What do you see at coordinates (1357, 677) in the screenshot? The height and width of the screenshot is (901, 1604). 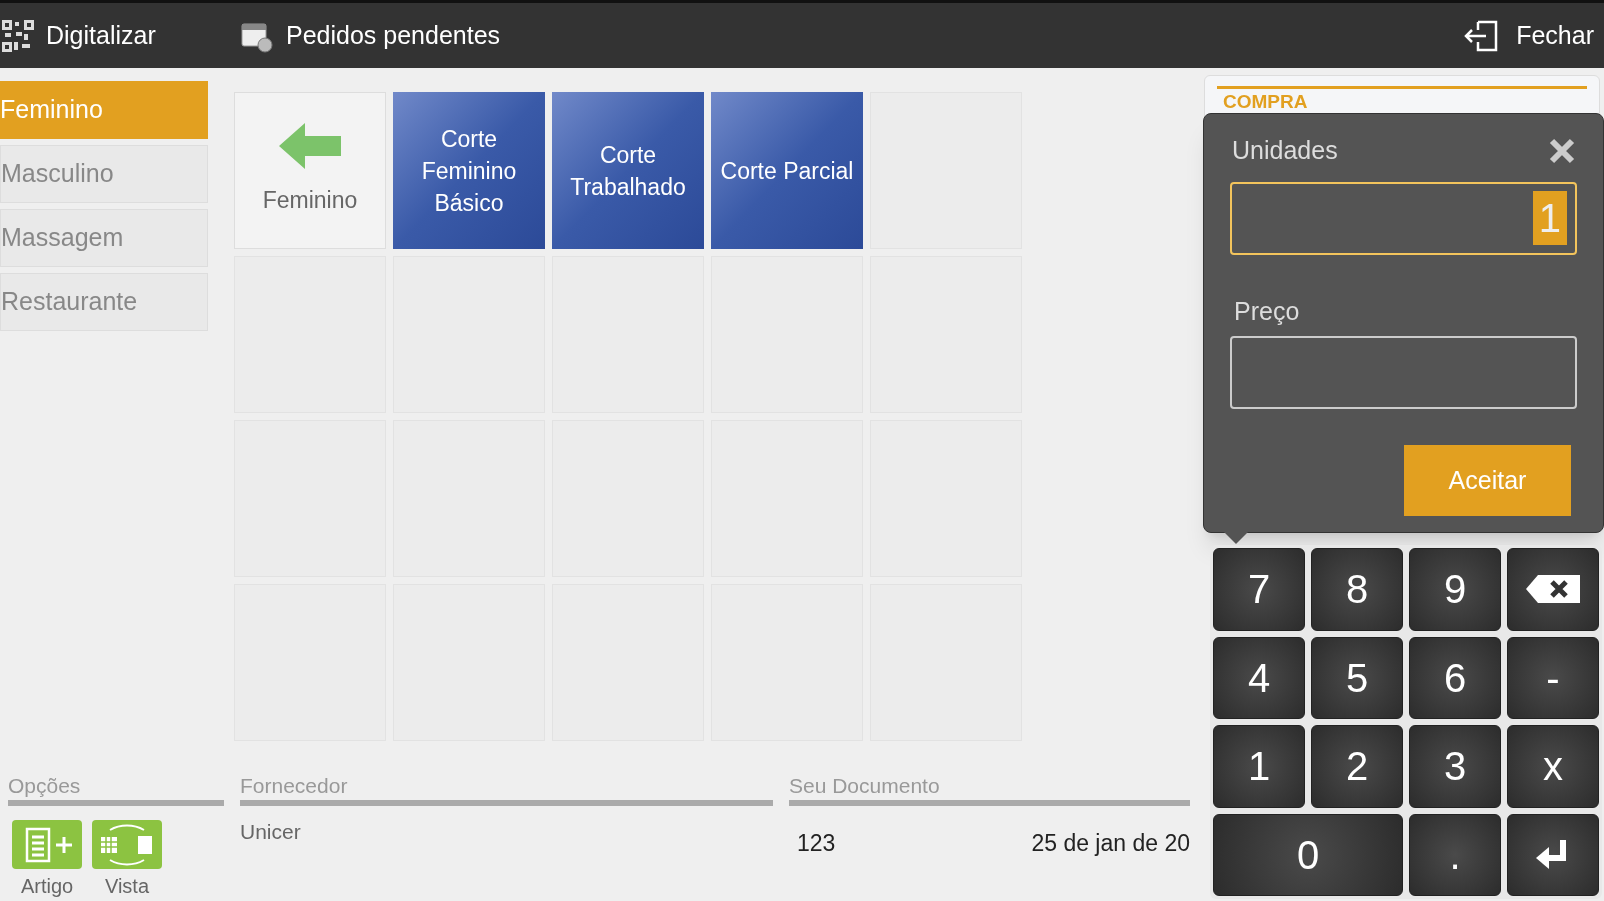 I see `keypad-key: 5` at bounding box center [1357, 677].